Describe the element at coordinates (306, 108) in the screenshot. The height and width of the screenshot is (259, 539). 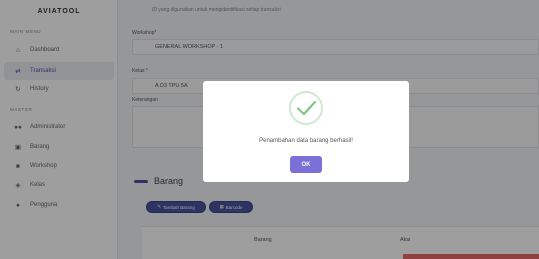
I see `success-check-icon` at that location.